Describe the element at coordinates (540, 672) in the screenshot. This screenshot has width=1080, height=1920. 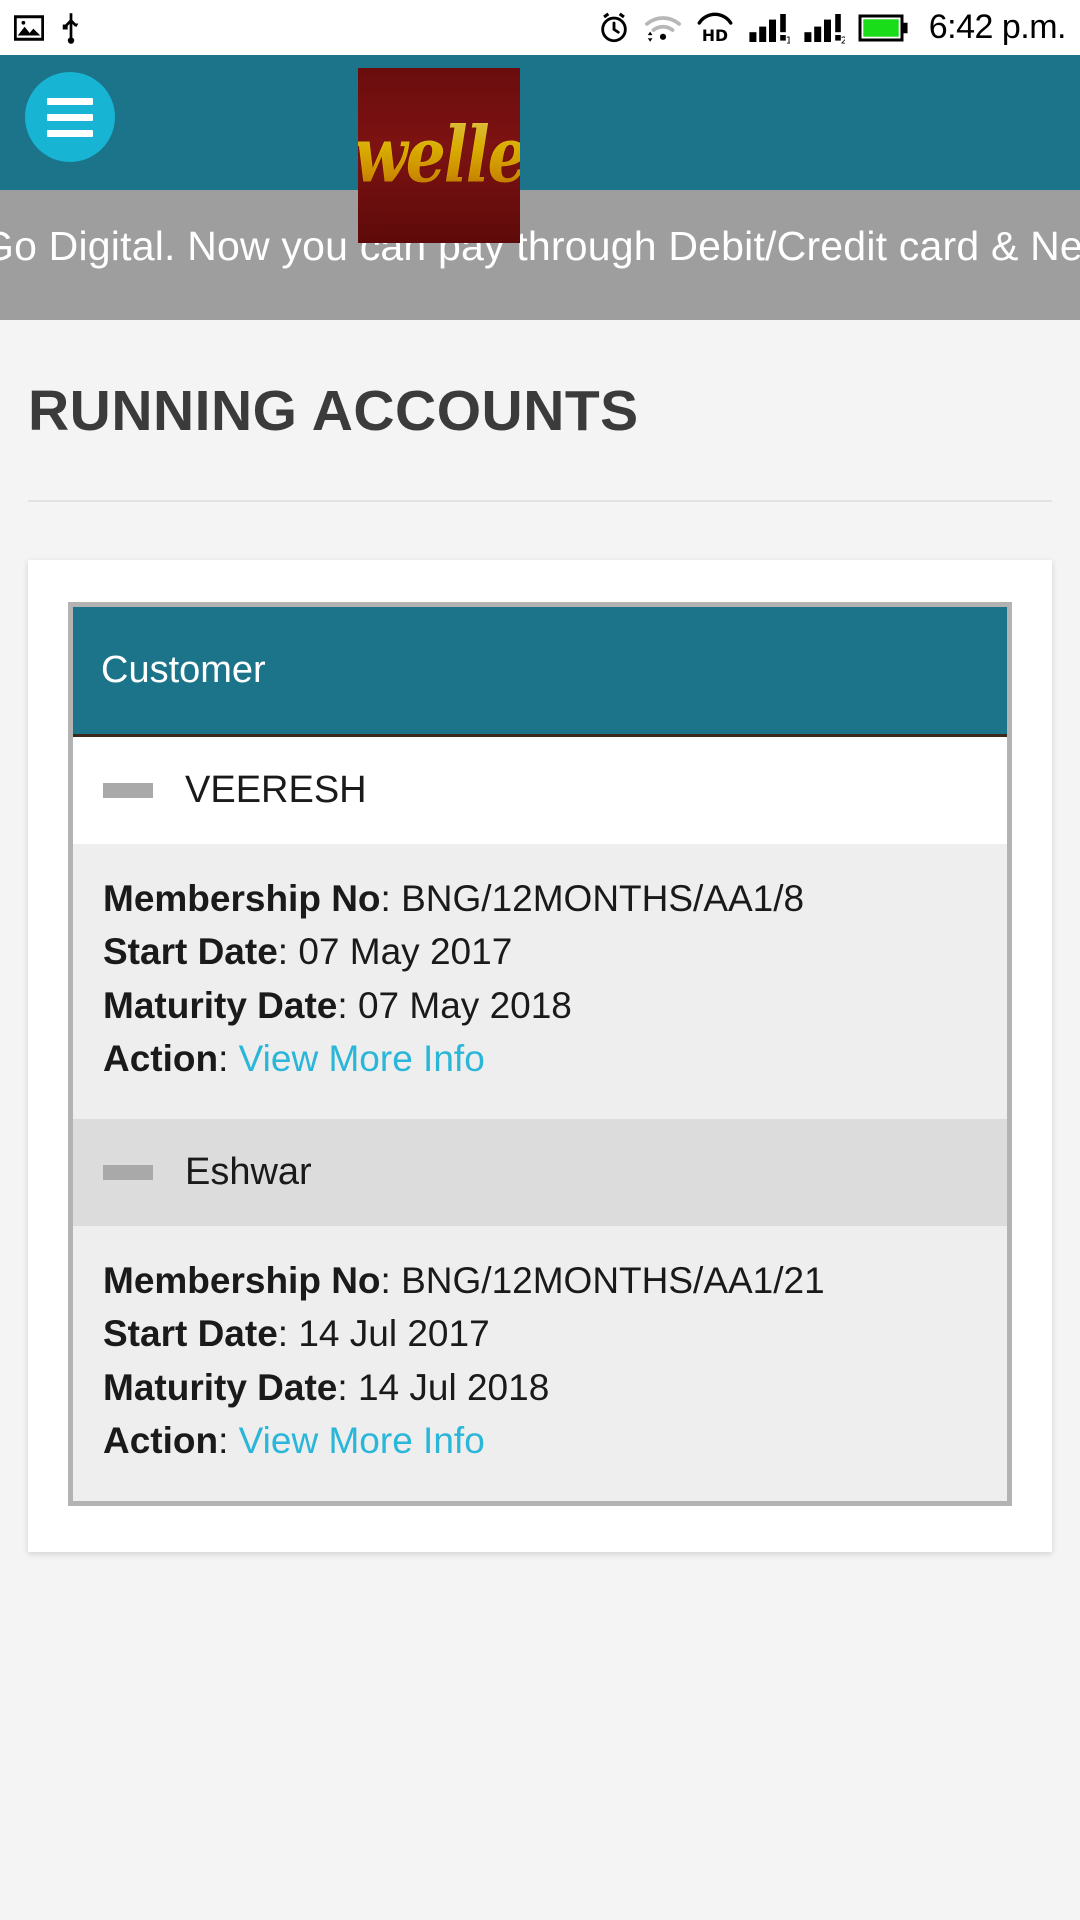
I see `table-header-customer: Customer` at that location.